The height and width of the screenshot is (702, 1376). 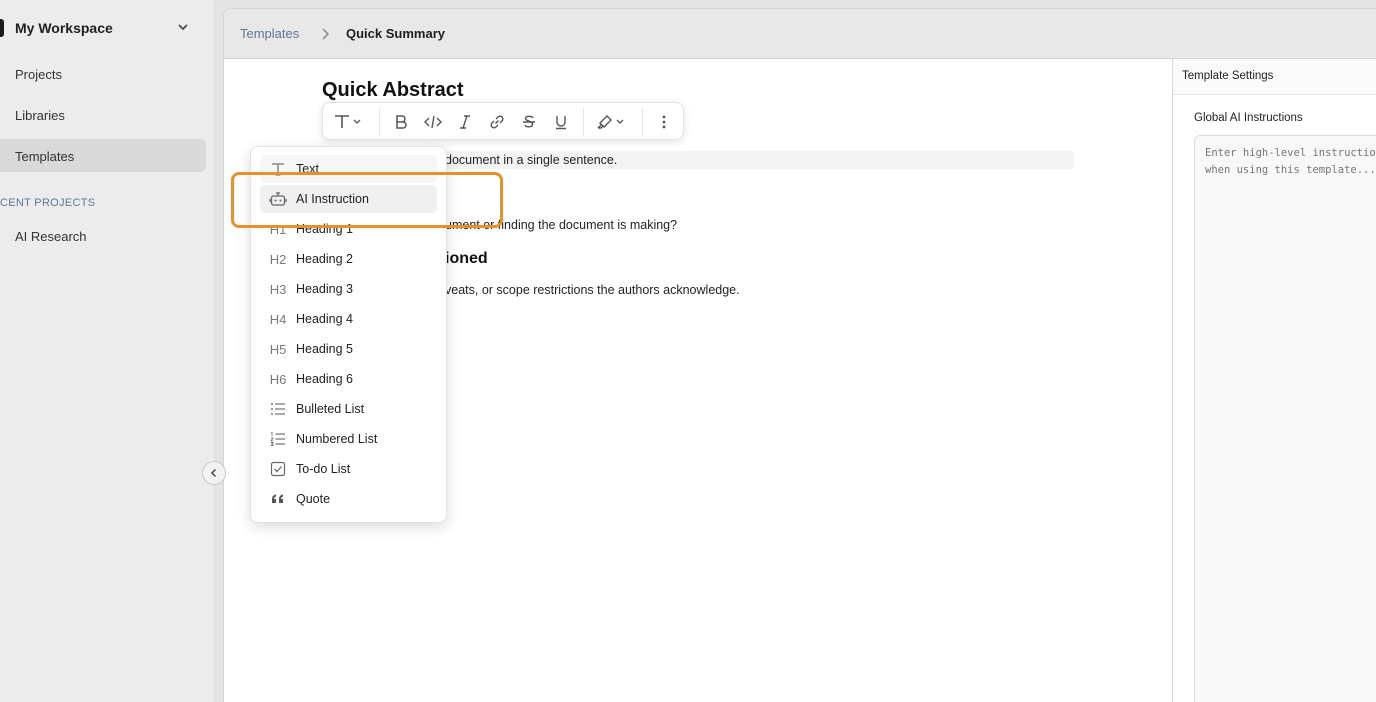 I want to click on settings-title: Template Settings, so click(x=1228, y=76).